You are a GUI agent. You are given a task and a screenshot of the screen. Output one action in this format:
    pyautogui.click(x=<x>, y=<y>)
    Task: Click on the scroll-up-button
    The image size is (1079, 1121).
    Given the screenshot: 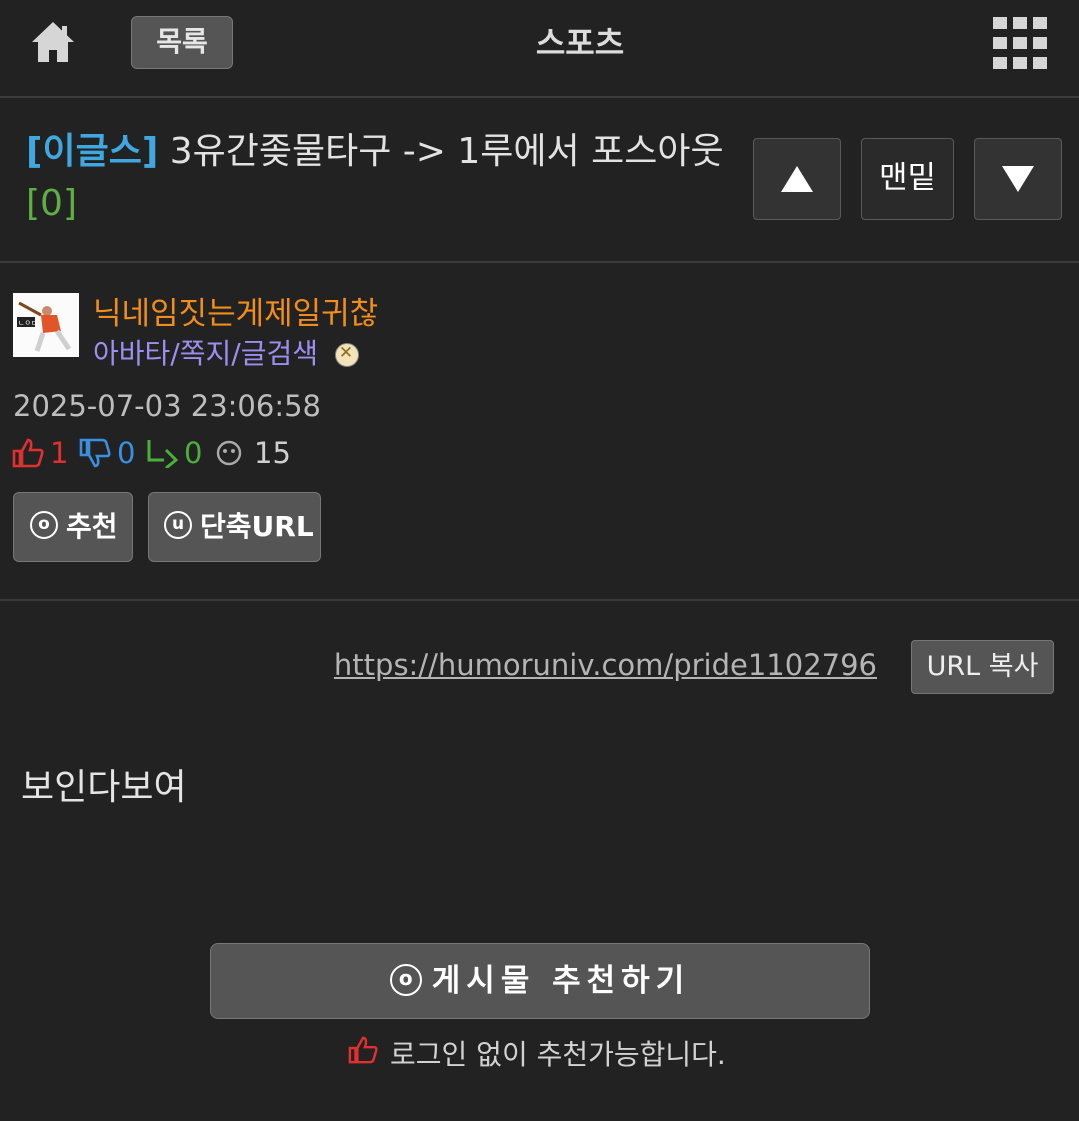 What is the action you would take?
    pyautogui.click(x=797, y=179)
    